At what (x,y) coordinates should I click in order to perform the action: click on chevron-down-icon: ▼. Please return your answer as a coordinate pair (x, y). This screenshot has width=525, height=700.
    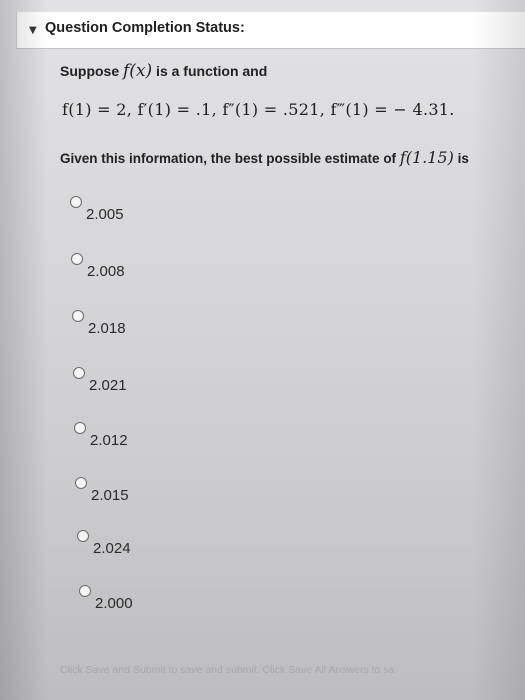
    Looking at the image, I should click on (33, 30).